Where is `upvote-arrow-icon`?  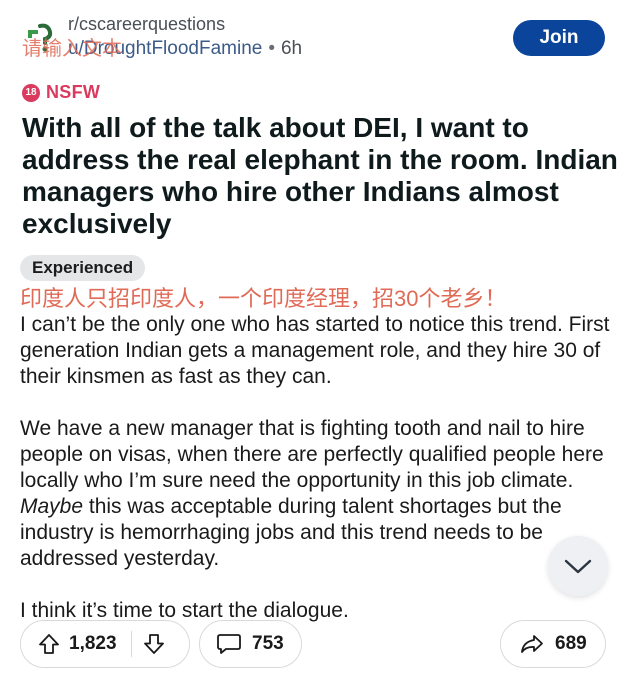 upvote-arrow-icon is located at coordinates (49, 644).